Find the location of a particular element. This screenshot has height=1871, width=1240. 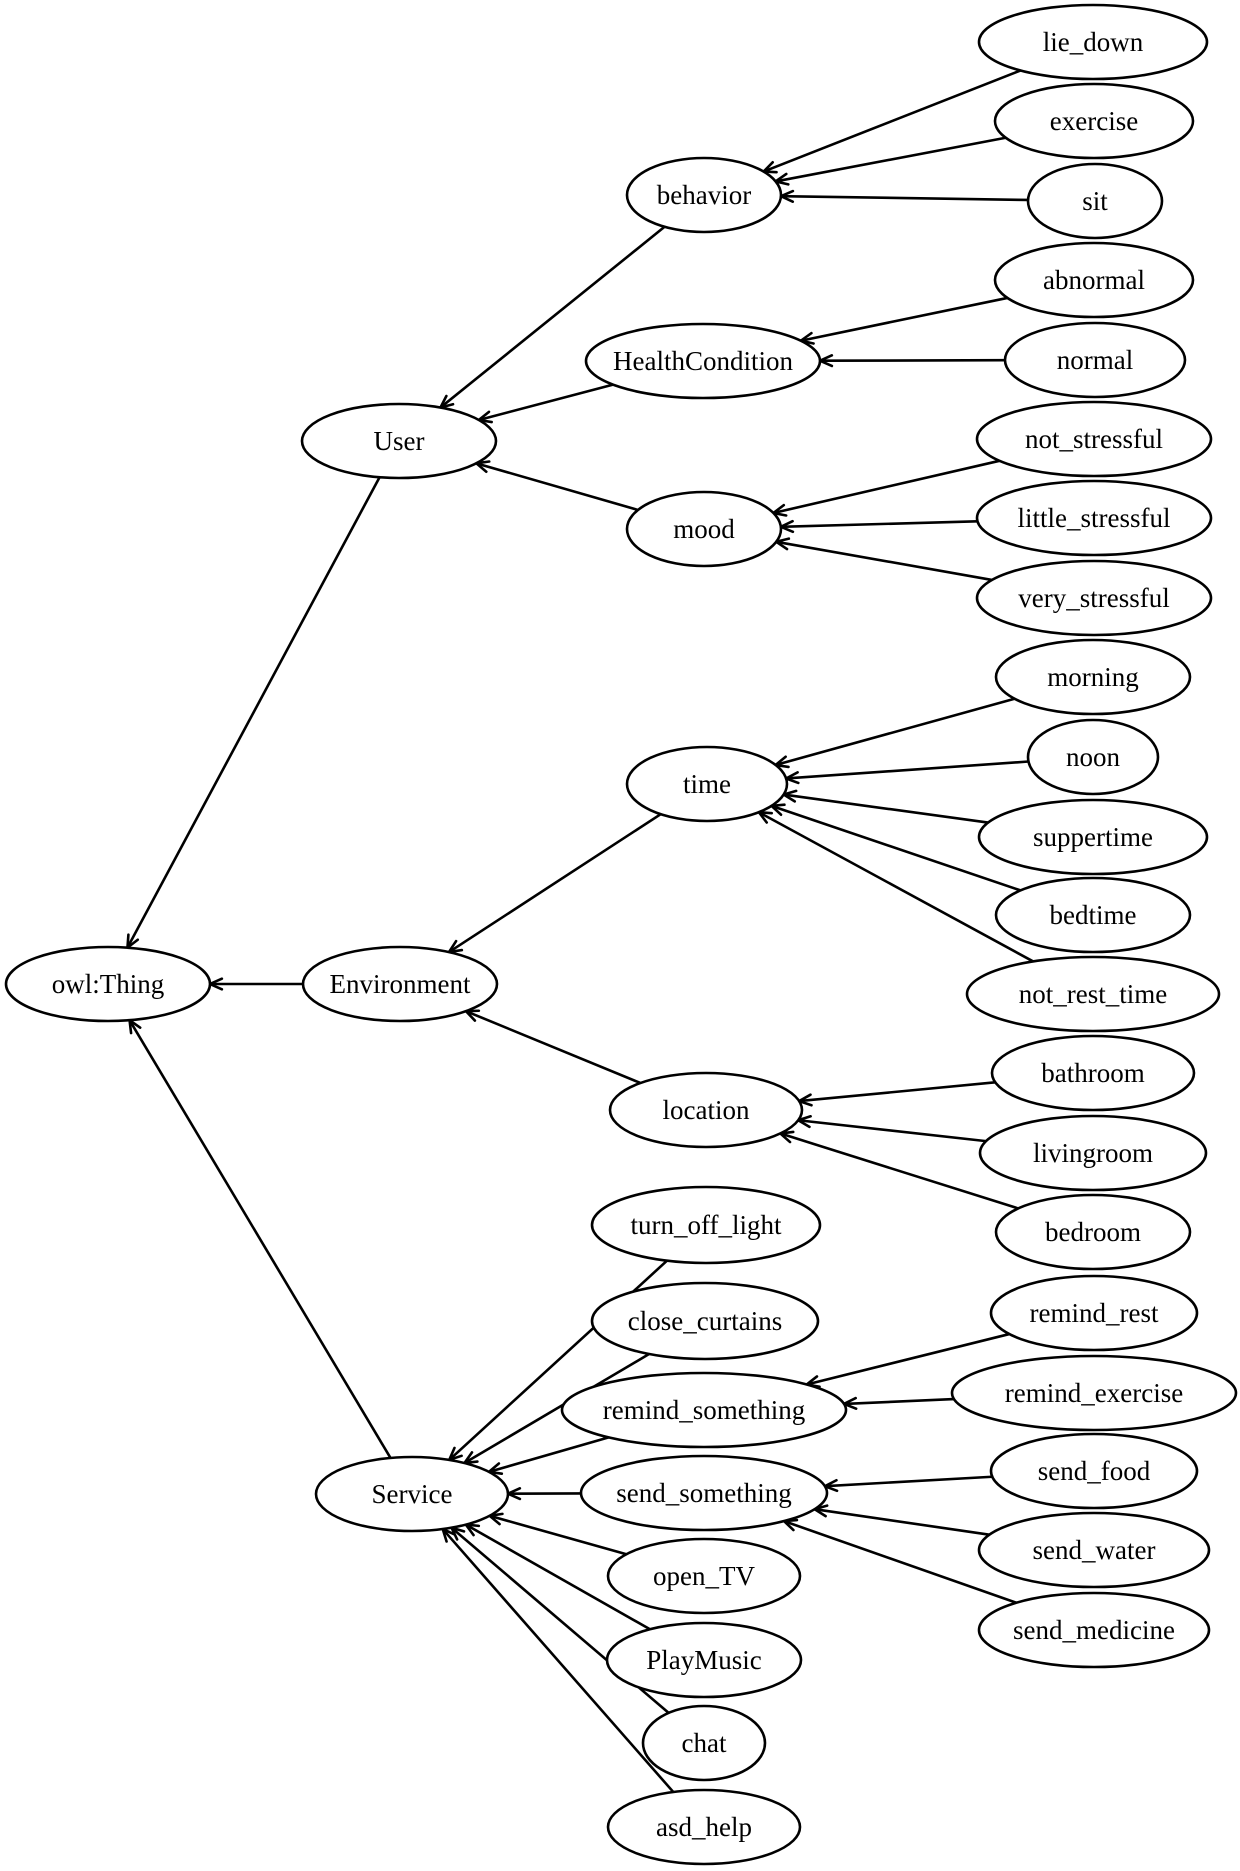

node-user: User is located at coordinates (399, 441).